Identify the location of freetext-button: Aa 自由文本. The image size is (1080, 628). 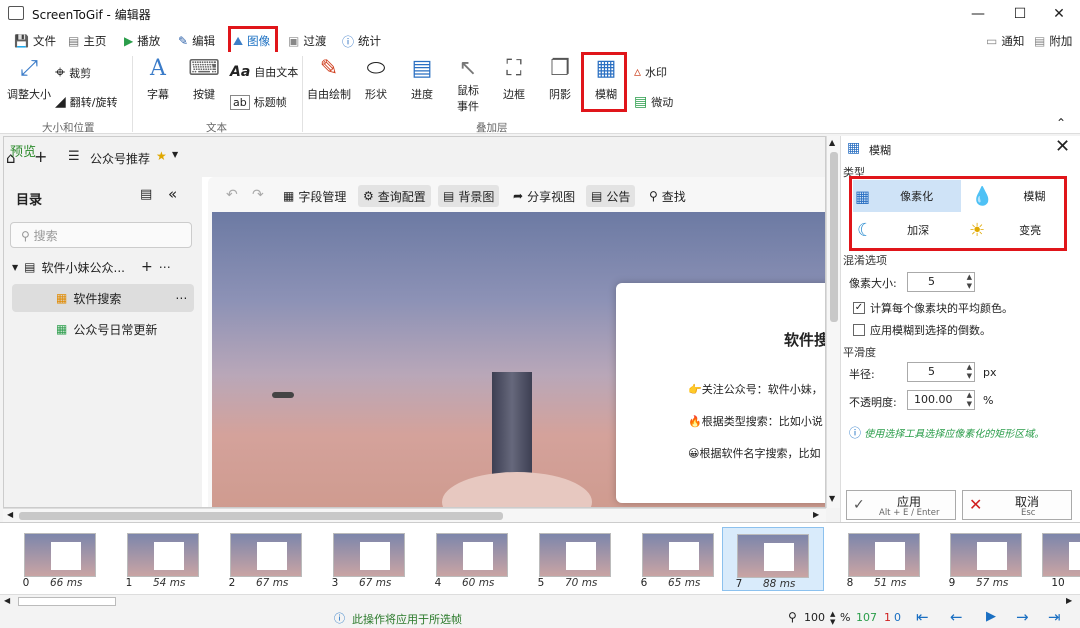
(264, 72).